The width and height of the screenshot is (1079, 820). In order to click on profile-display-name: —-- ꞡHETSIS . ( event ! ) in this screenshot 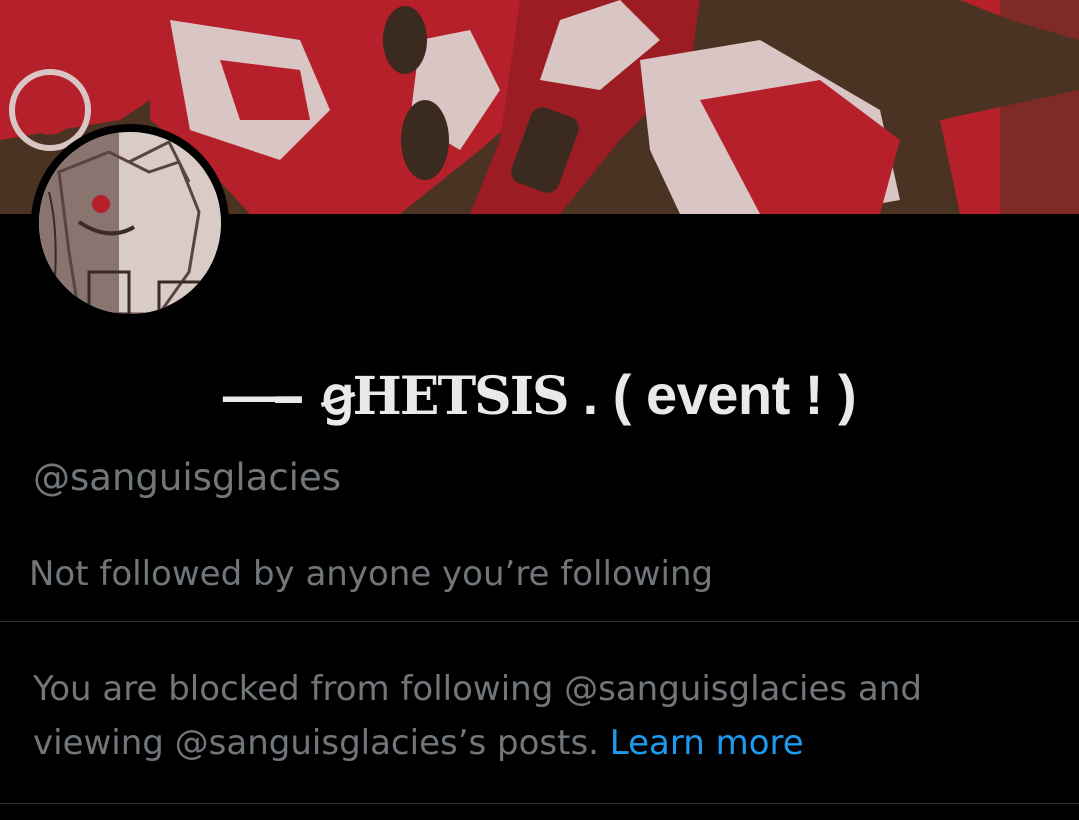, I will do `click(539, 394)`.